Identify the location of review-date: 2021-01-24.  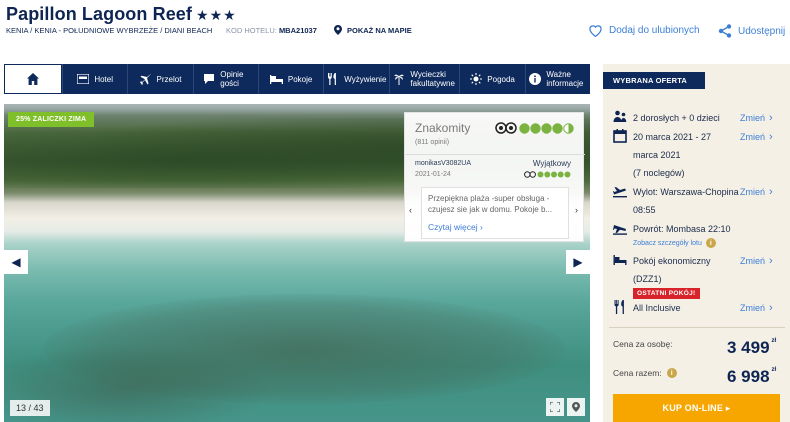
(433, 174).